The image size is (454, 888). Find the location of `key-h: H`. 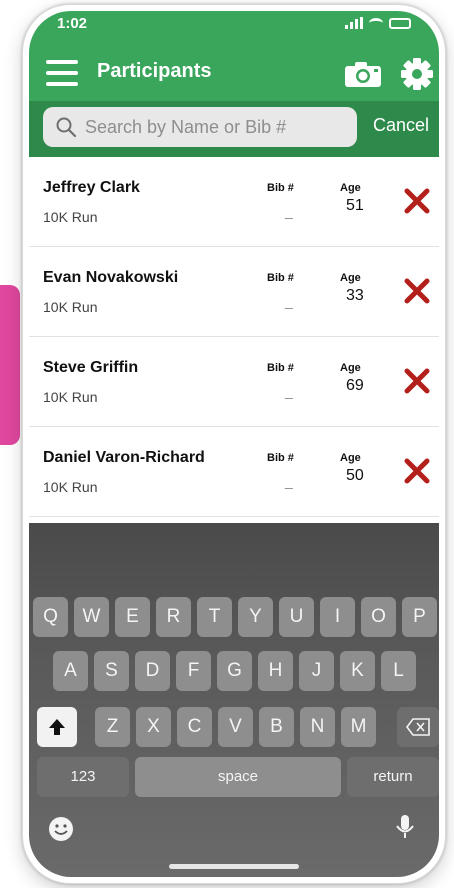

key-h: H is located at coordinates (275, 671).